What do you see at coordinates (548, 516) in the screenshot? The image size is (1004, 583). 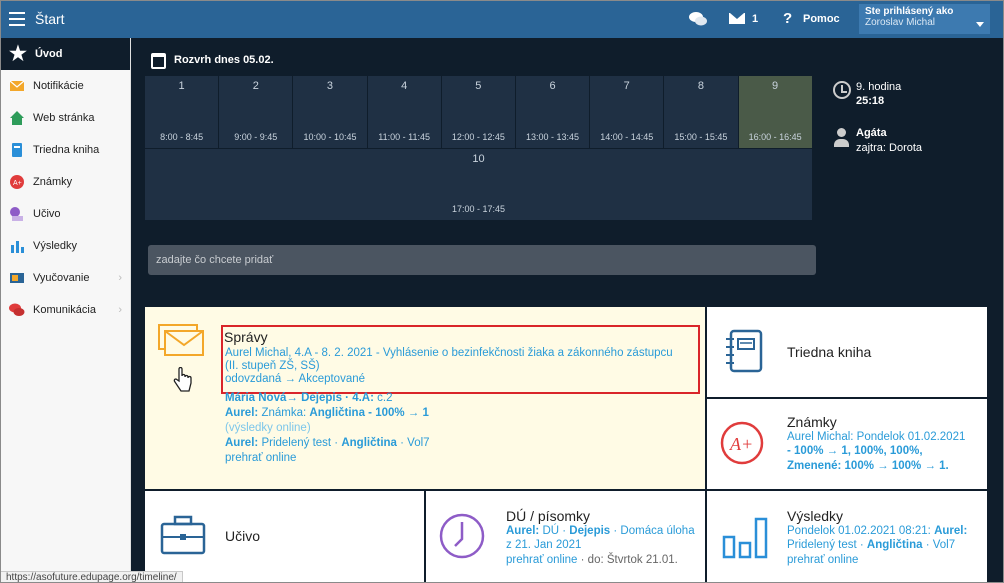 I see `homework-title: DÚ / písomky` at bounding box center [548, 516].